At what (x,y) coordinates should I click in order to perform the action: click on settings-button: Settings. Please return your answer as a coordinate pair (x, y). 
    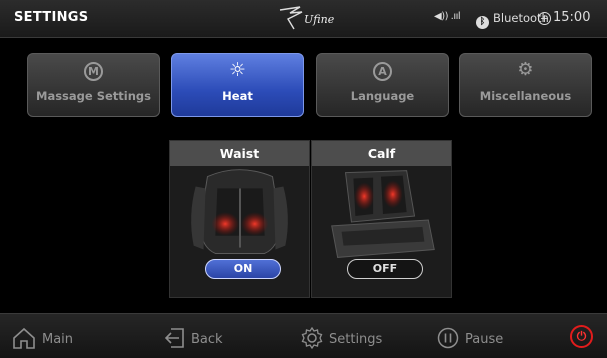
    Looking at the image, I should click on (341, 338).